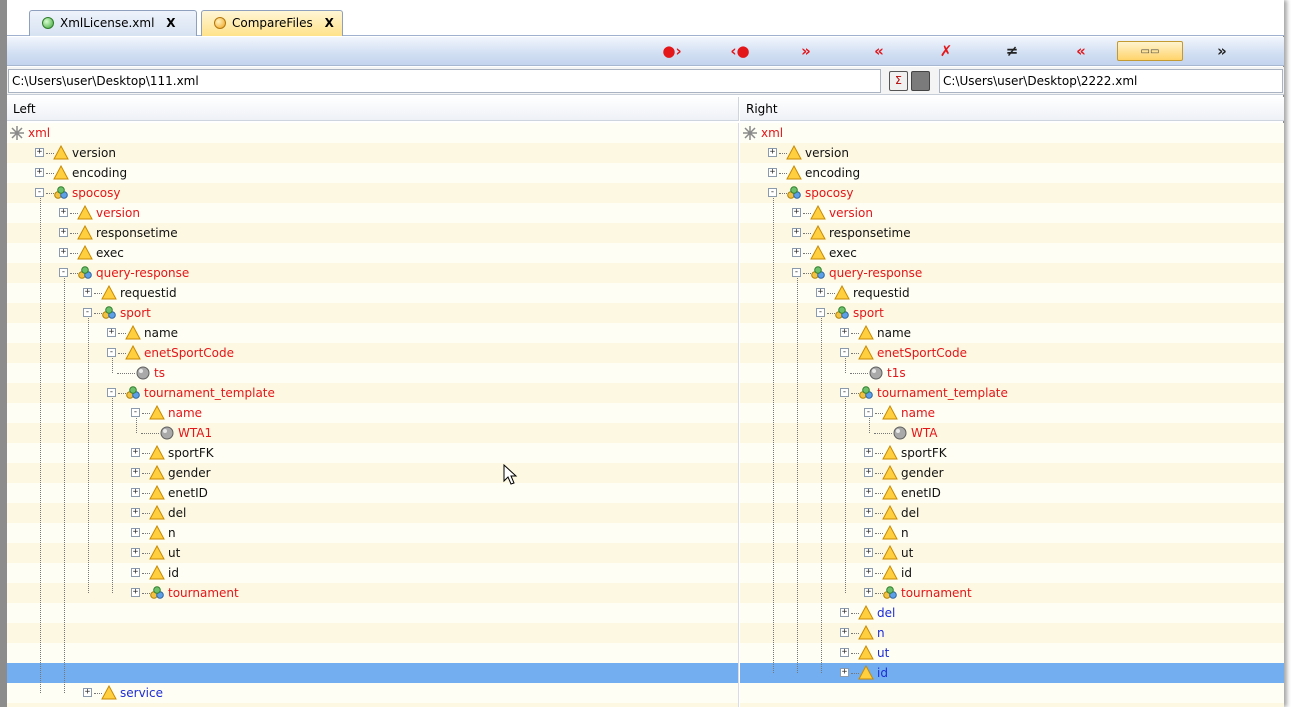 The height and width of the screenshot is (707, 1291). Describe the element at coordinates (272, 23) in the screenshot. I see `tab-comparefiles: CompareFiles X` at that location.